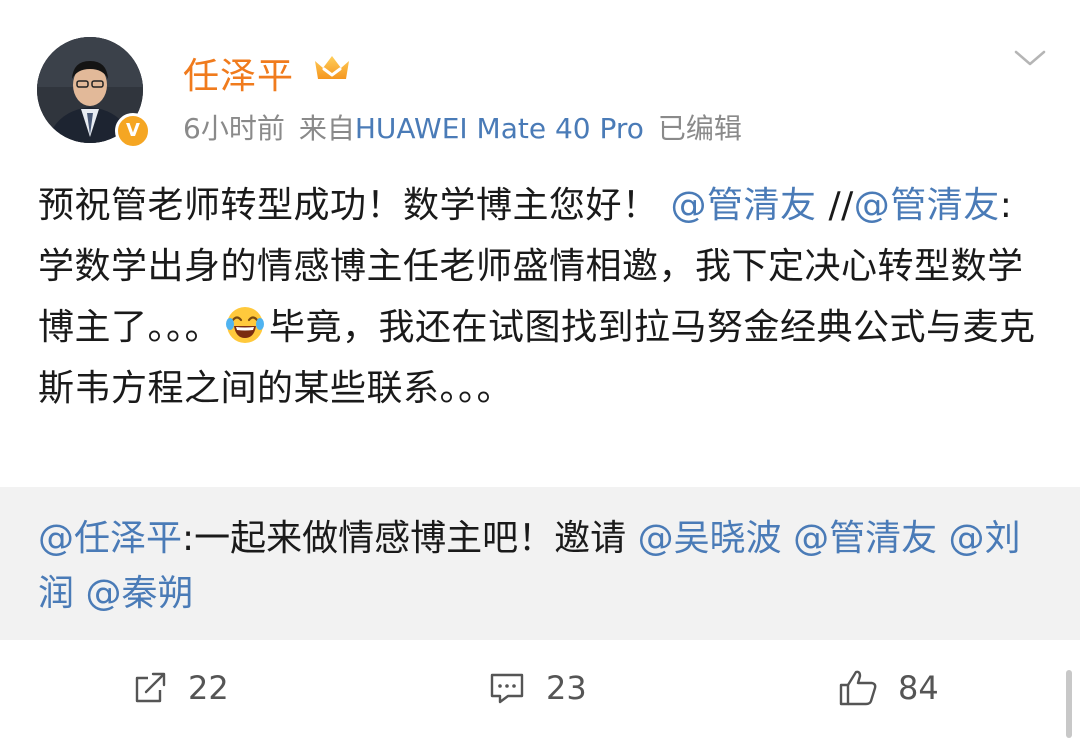  I want to click on comment-icon, so click(507, 688).